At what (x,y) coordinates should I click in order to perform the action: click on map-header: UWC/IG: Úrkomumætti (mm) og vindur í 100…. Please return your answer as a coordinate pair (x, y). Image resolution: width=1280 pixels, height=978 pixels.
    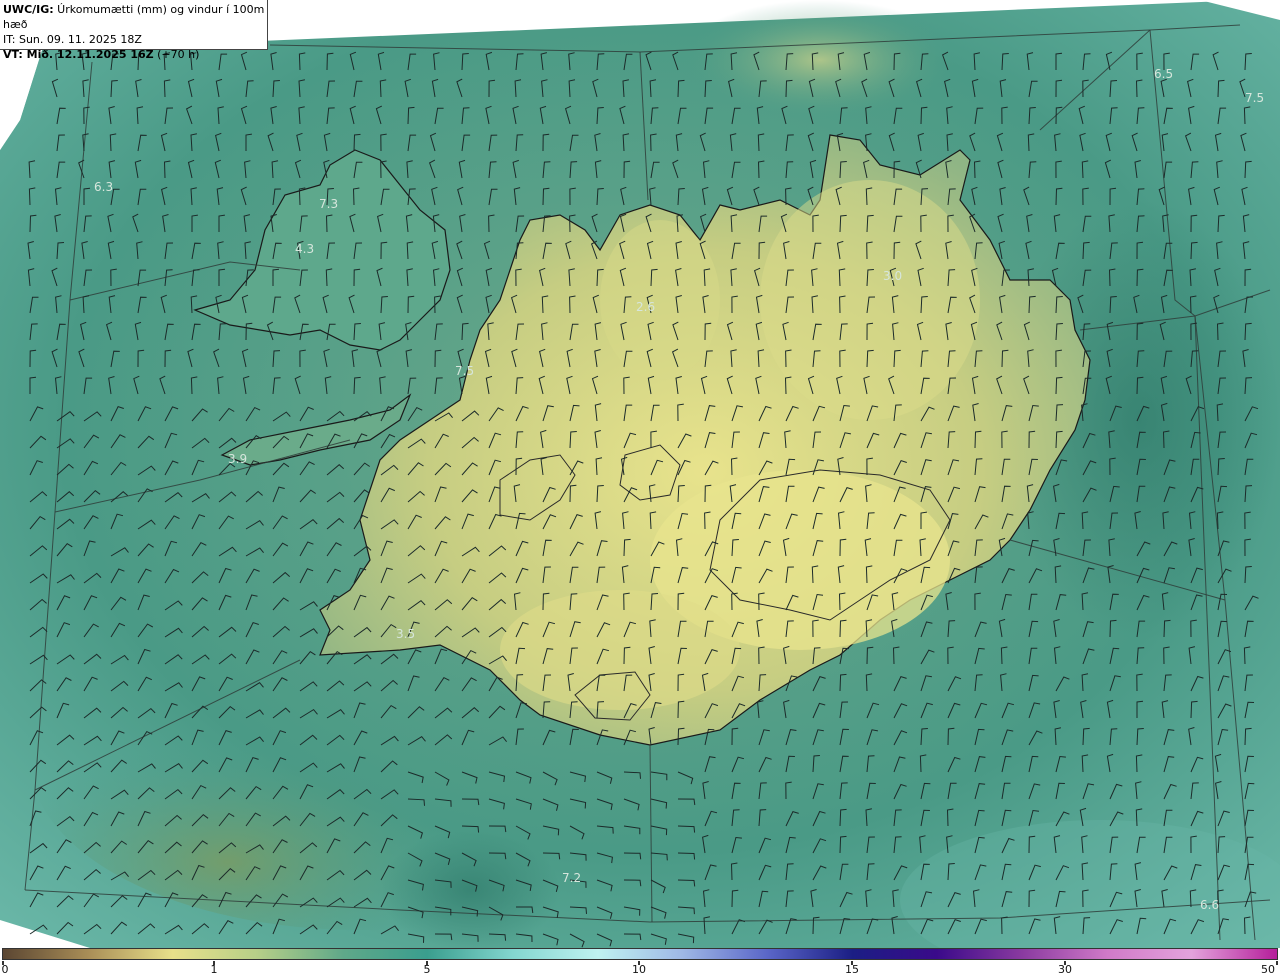
    Looking at the image, I should click on (134, 30).